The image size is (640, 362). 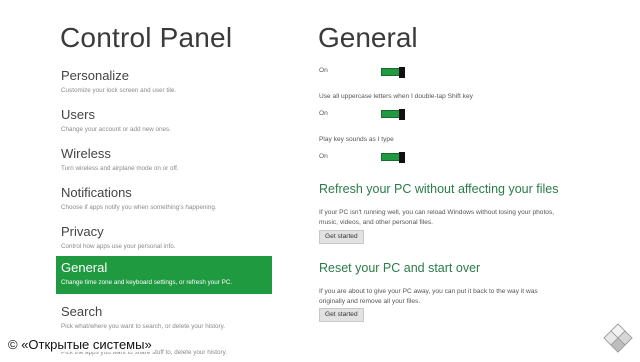 I want to click on copyright-credit: © «Открытые системы», so click(x=80, y=344).